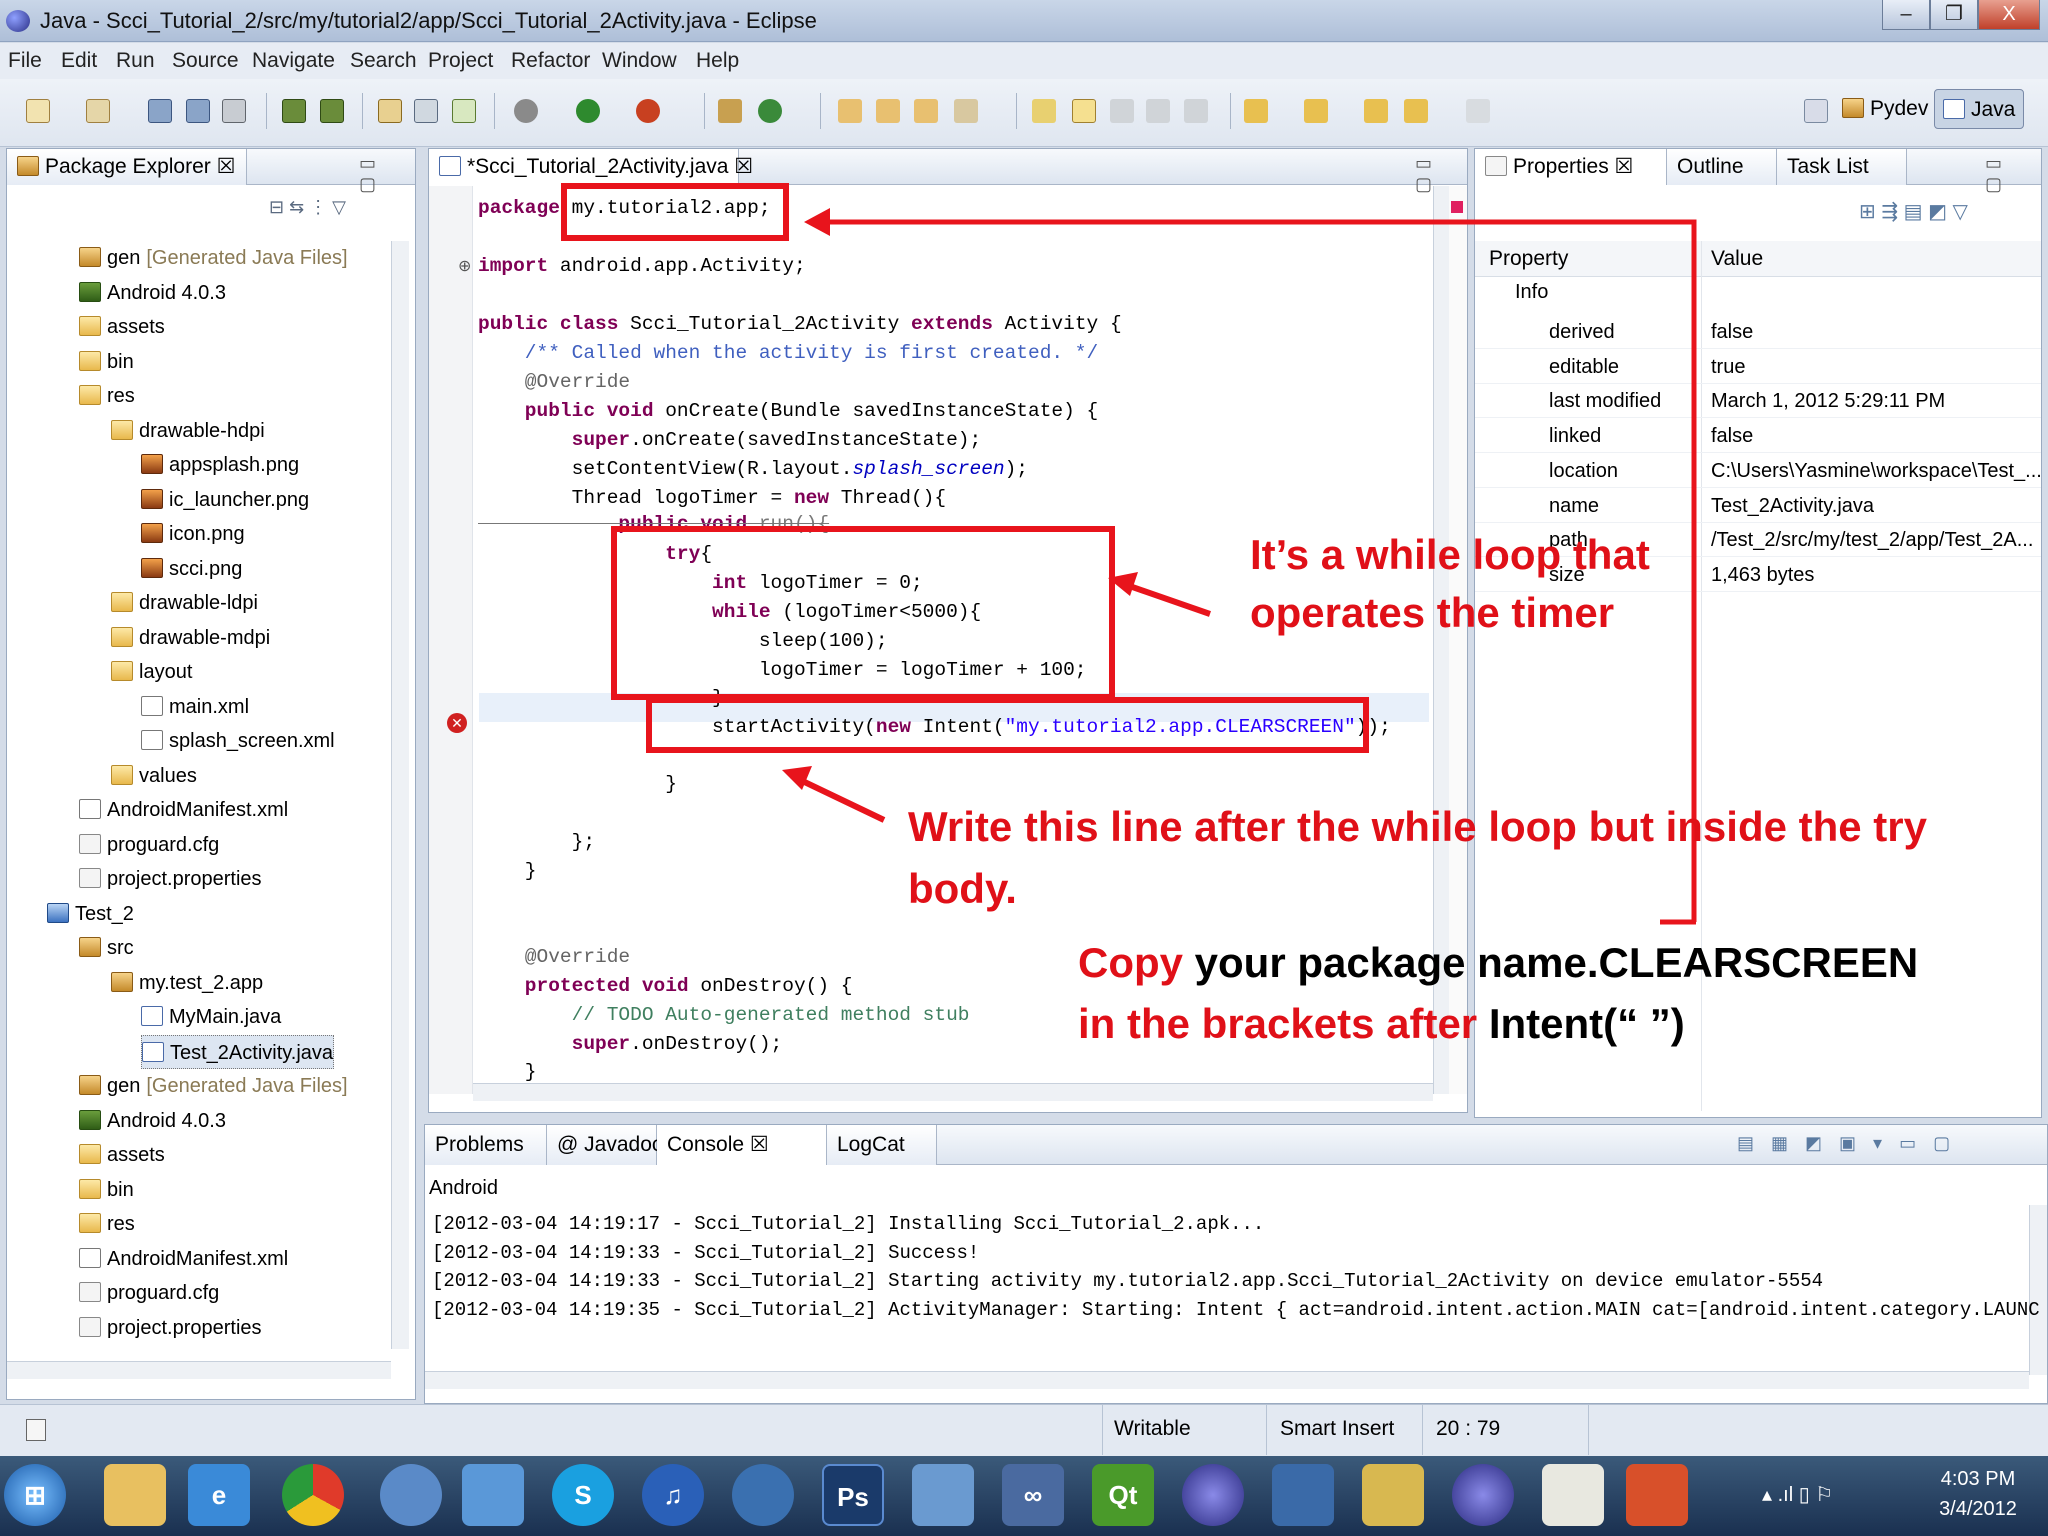 The image size is (2048, 1536). Describe the element at coordinates (675, 212) in the screenshot. I see `package-highlight-box` at that location.